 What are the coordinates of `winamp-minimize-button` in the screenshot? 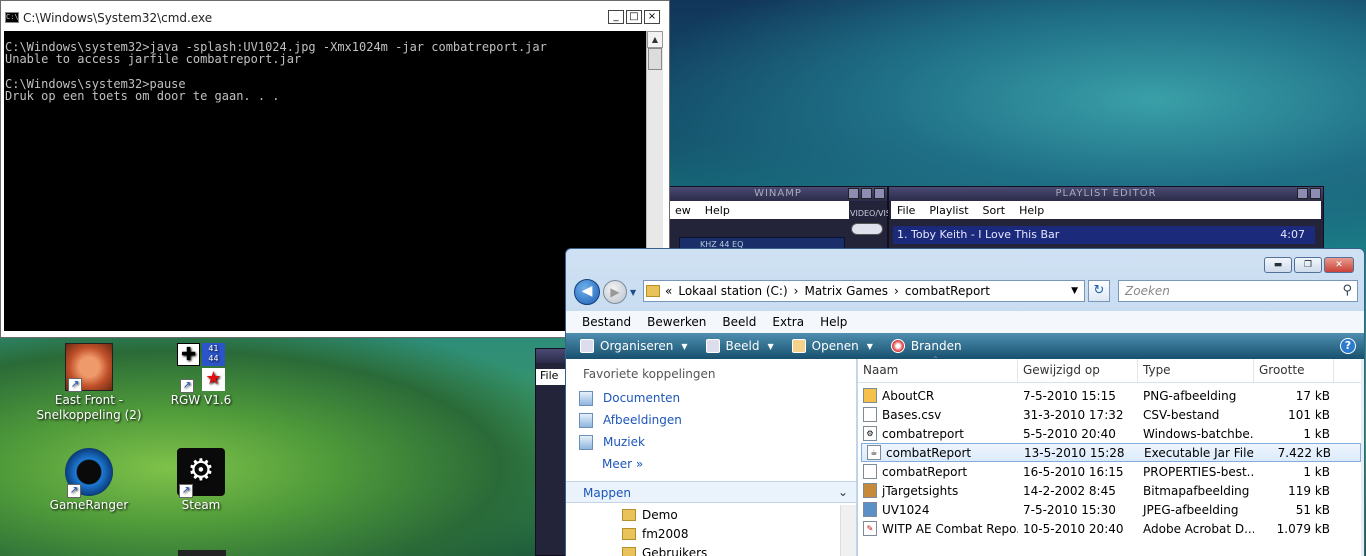 It's located at (853, 193).